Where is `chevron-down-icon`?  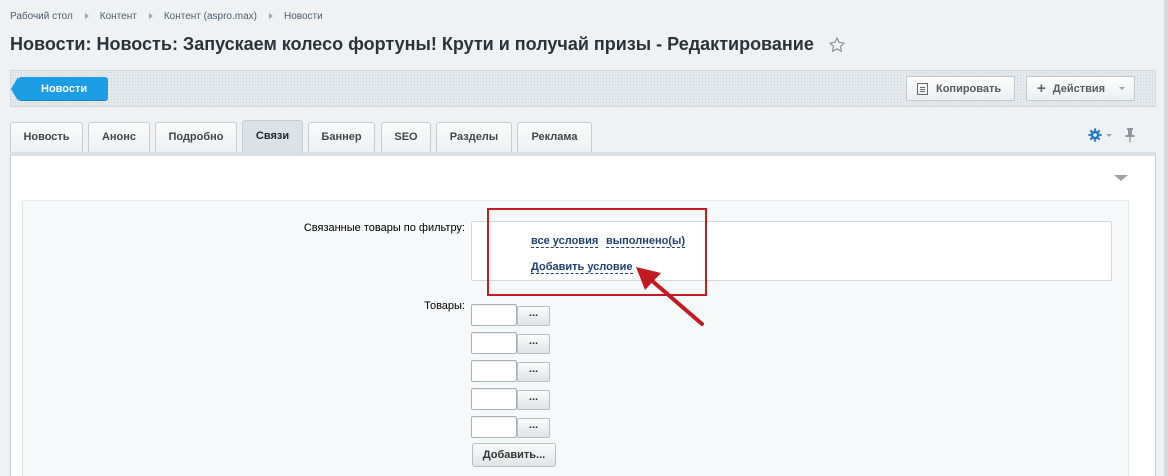
chevron-down-icon is located at coordinates (1122, 88).